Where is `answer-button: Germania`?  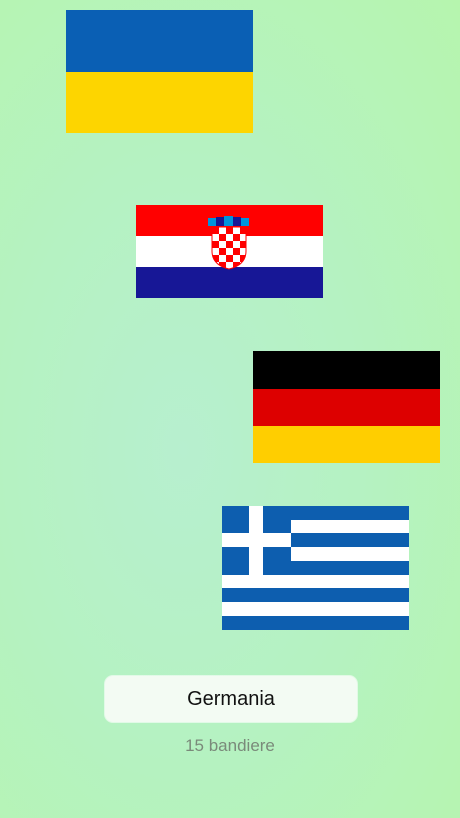
answer-button: Germania is located at coordinates (231, 699).